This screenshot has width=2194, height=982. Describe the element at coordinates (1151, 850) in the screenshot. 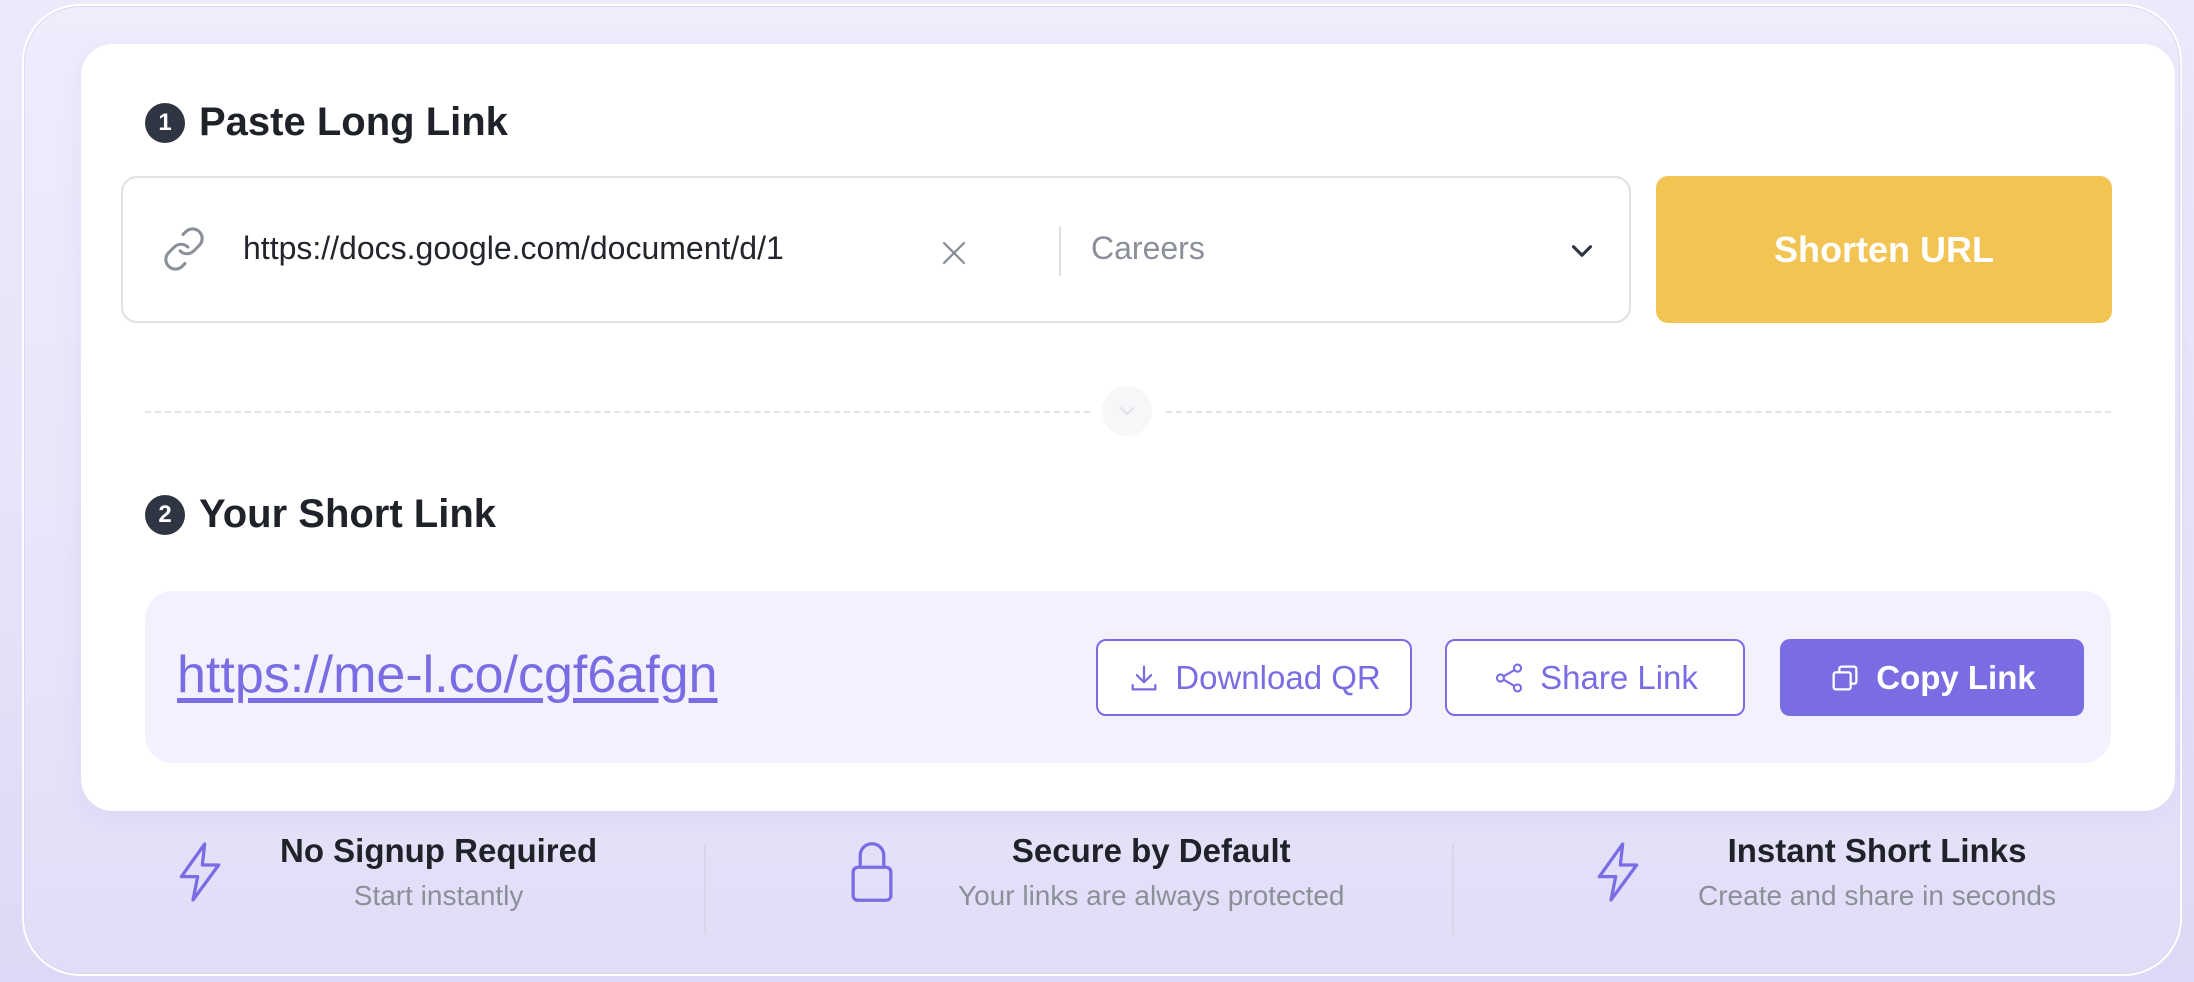

I see `feature-title: Secure by Default` at that location.